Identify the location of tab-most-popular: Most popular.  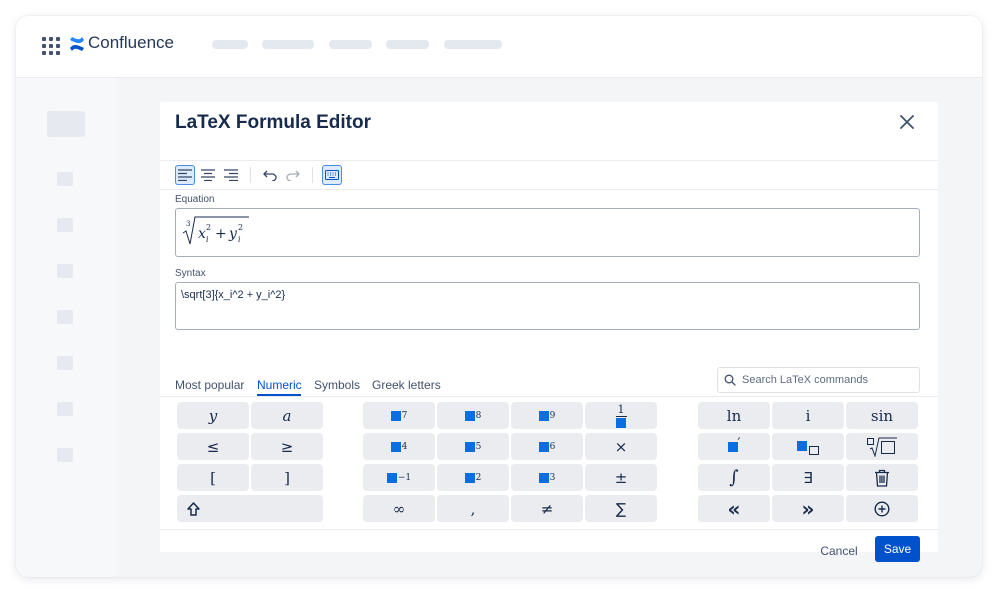
(209, 385).